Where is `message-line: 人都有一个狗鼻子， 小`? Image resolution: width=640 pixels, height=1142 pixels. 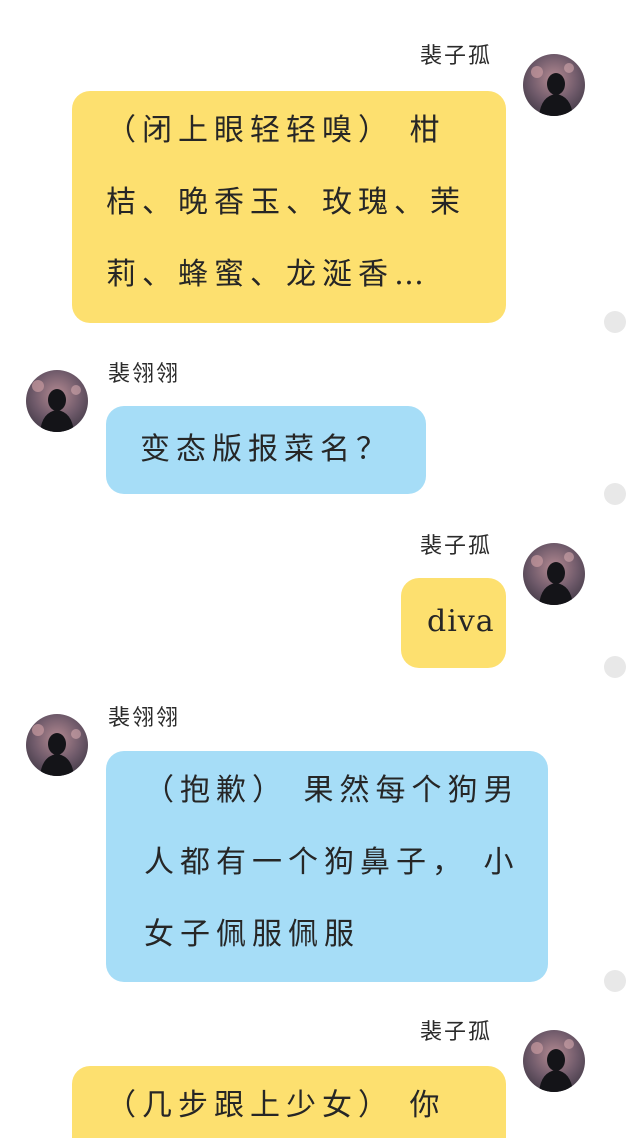
message-line: 人都有一个狗鼻子， 小 is located at coordinates (332, 862).